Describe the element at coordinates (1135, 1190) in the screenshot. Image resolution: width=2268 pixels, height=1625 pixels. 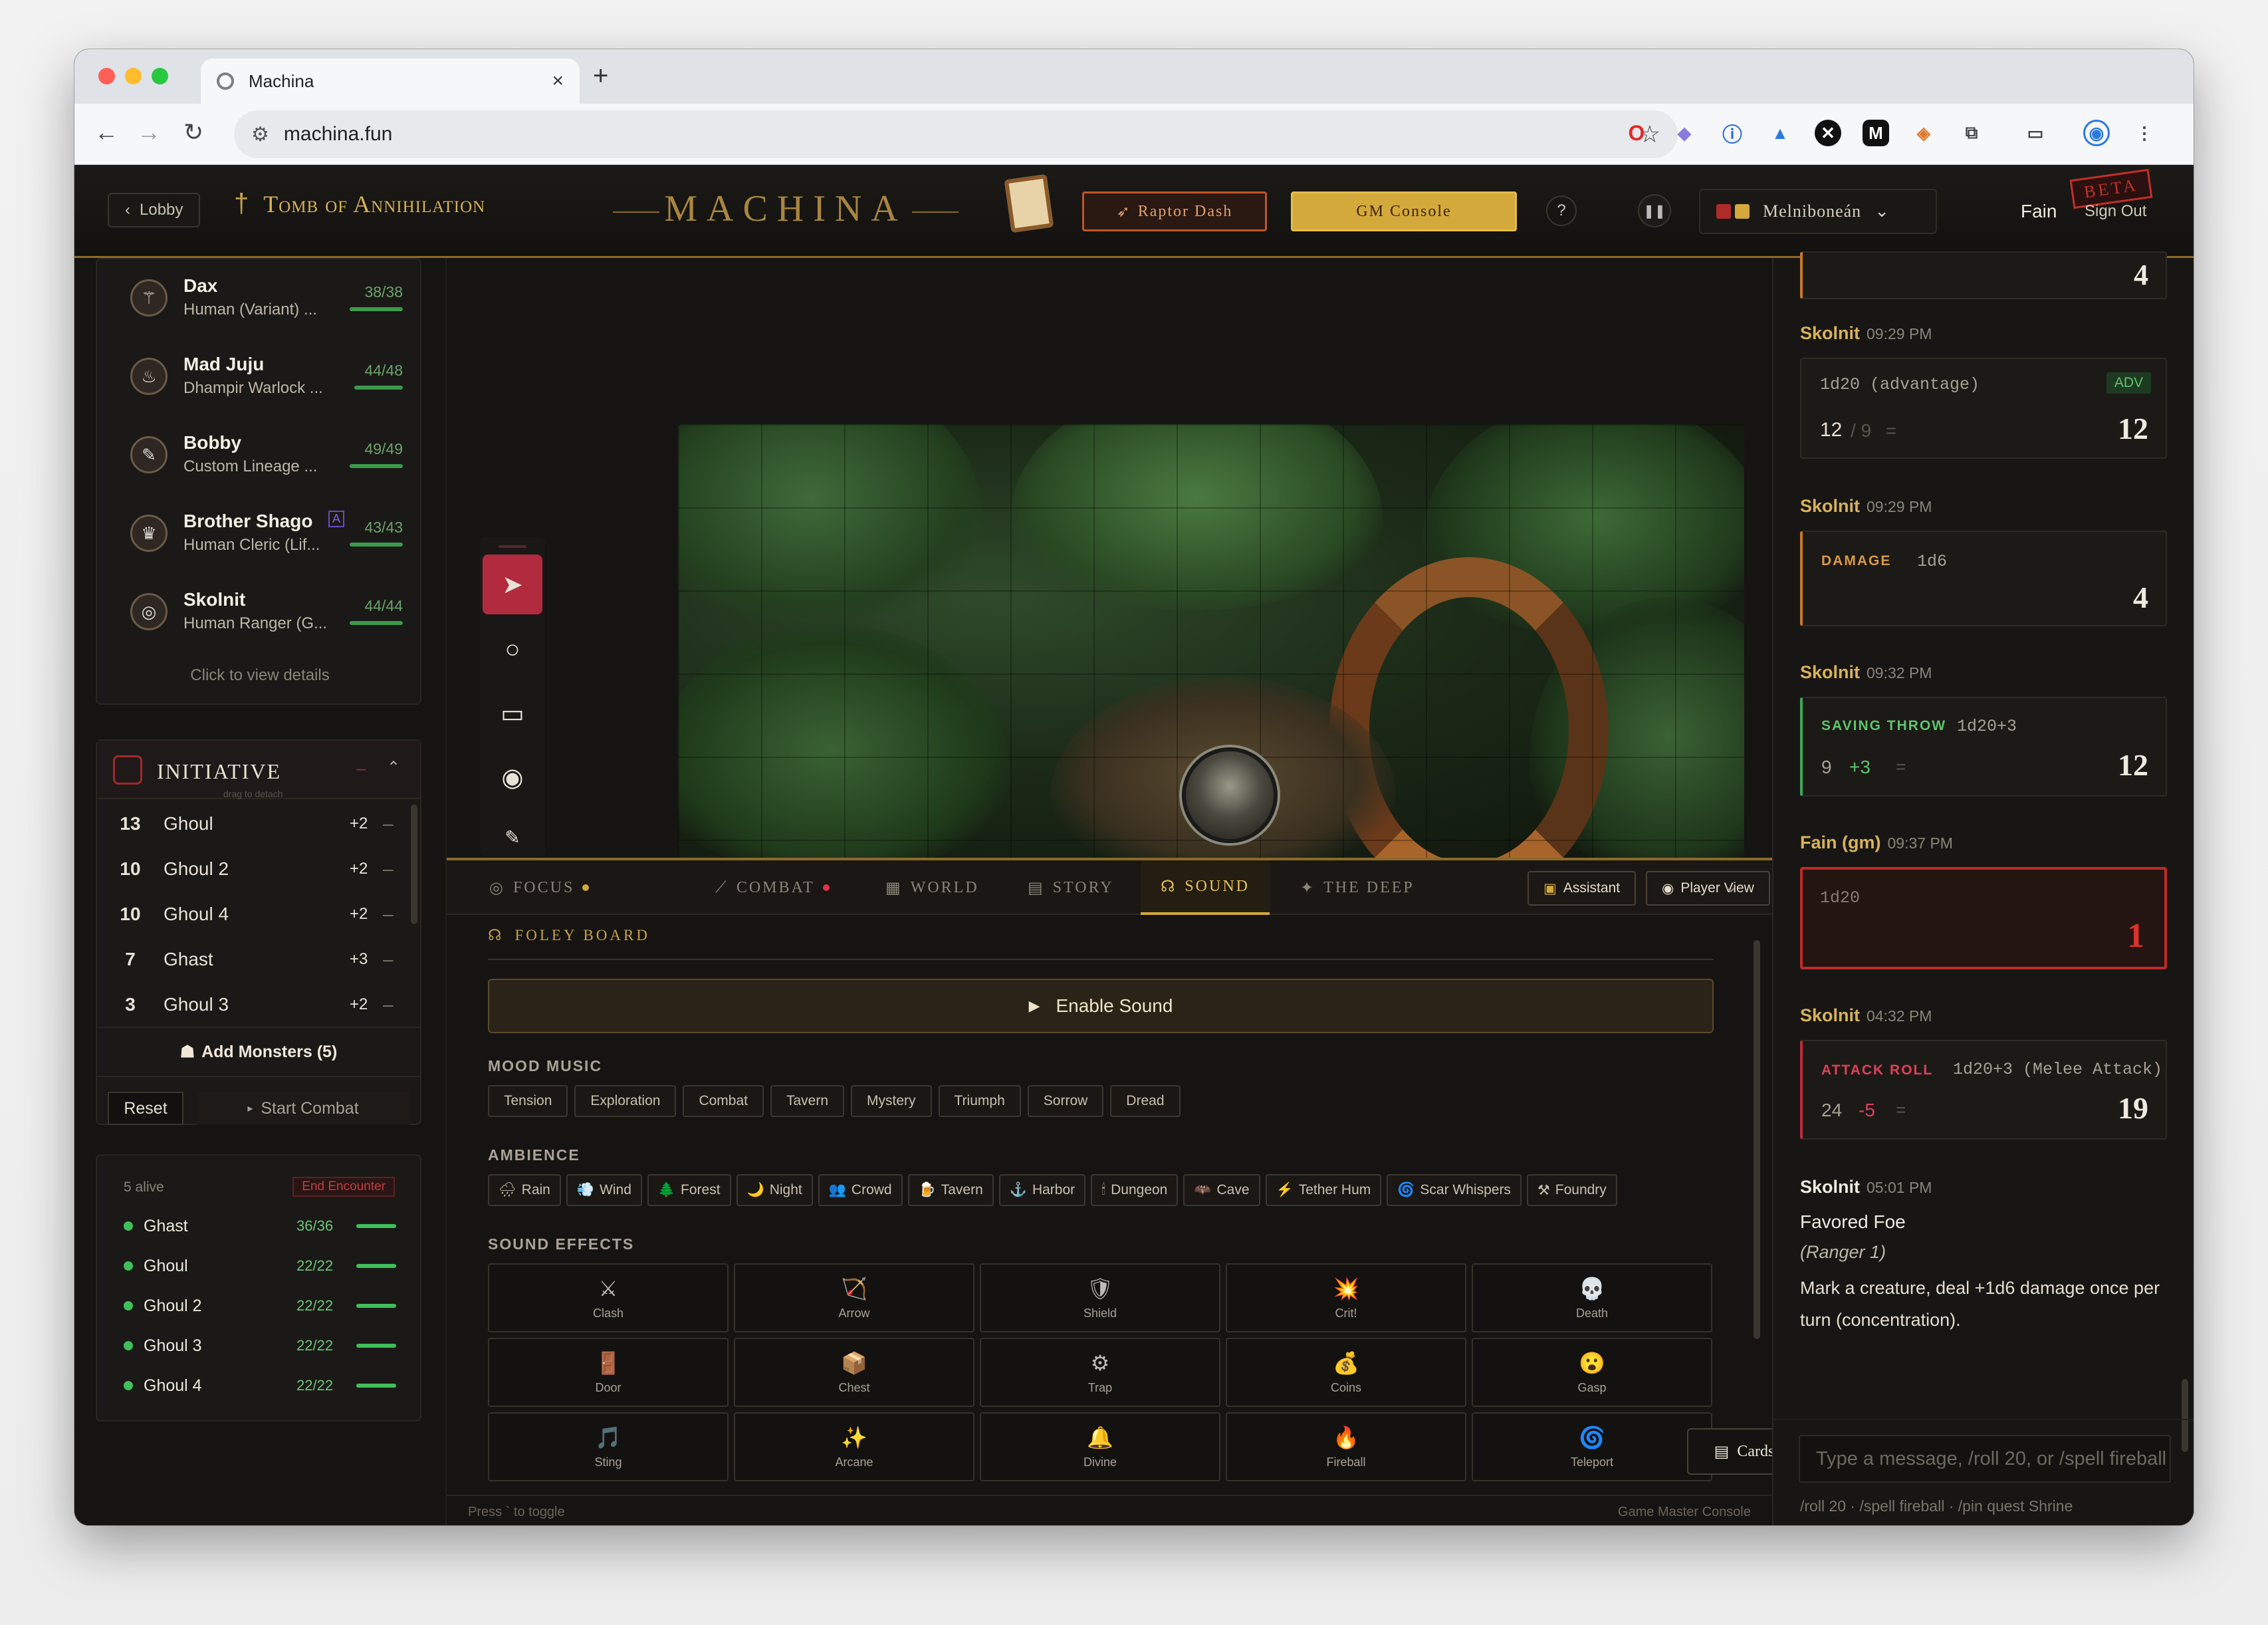
I see `ambience-chip: 🕯 Dungeon` at that location.